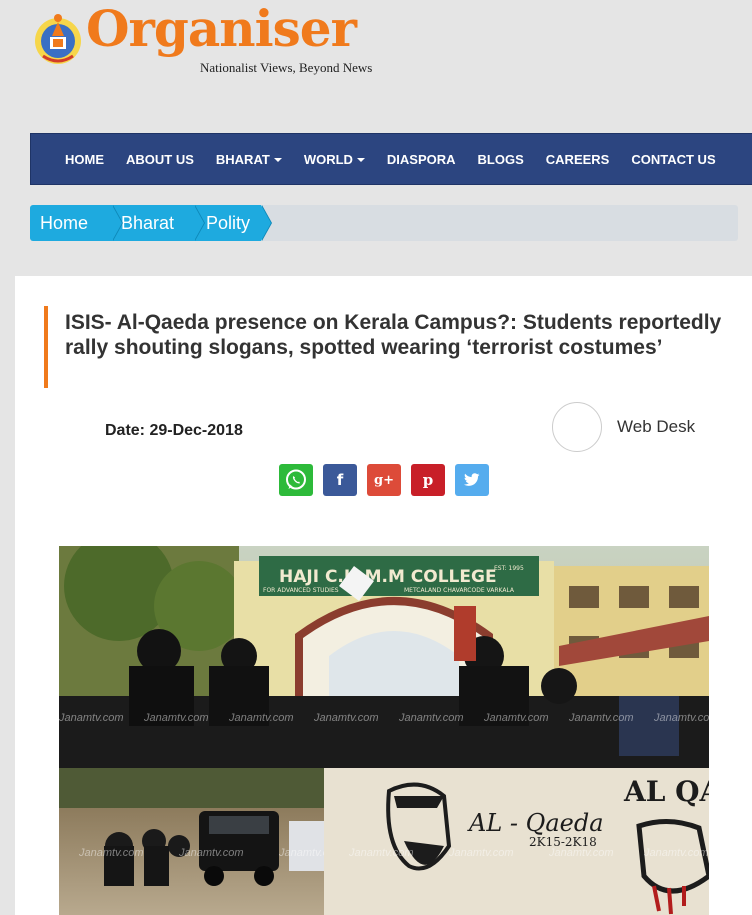 This screenshot has width=752, height=915. I want to click on wall-graffiti-al-qaeda: AL - Qaeda, so click(535, 823).